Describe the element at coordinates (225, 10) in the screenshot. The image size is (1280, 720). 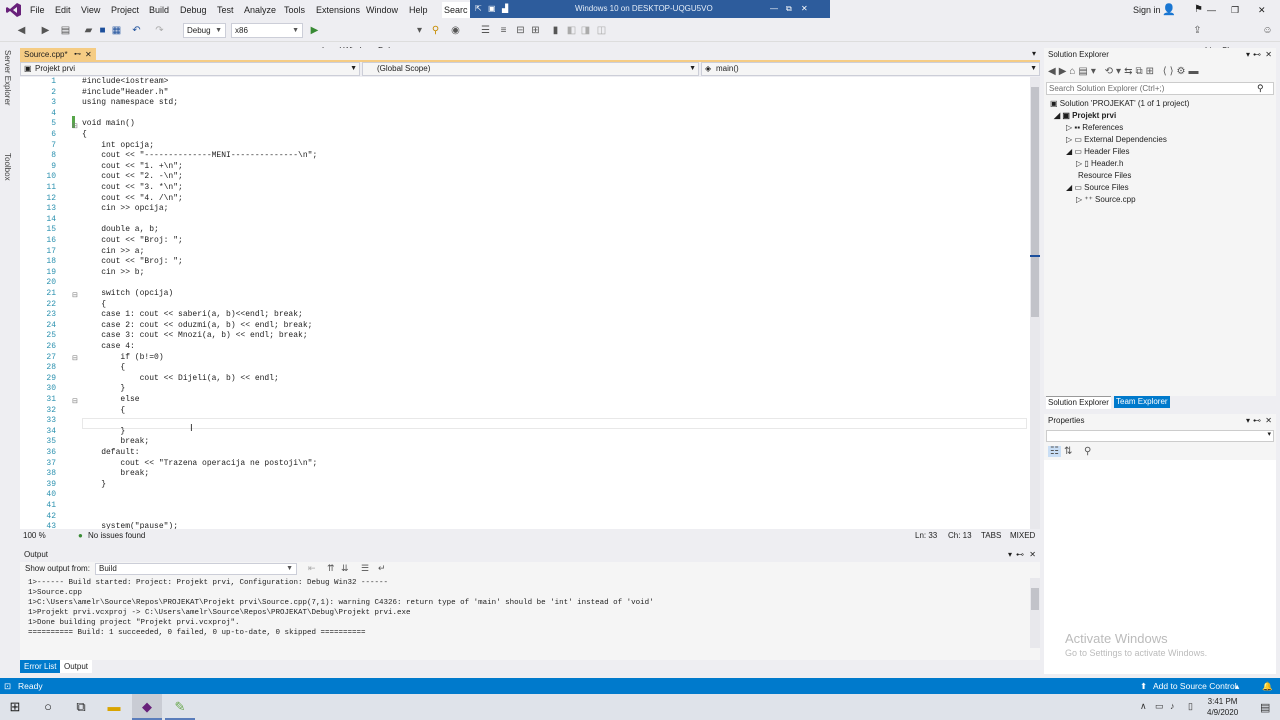
I see `menu-test: Test` at that location.